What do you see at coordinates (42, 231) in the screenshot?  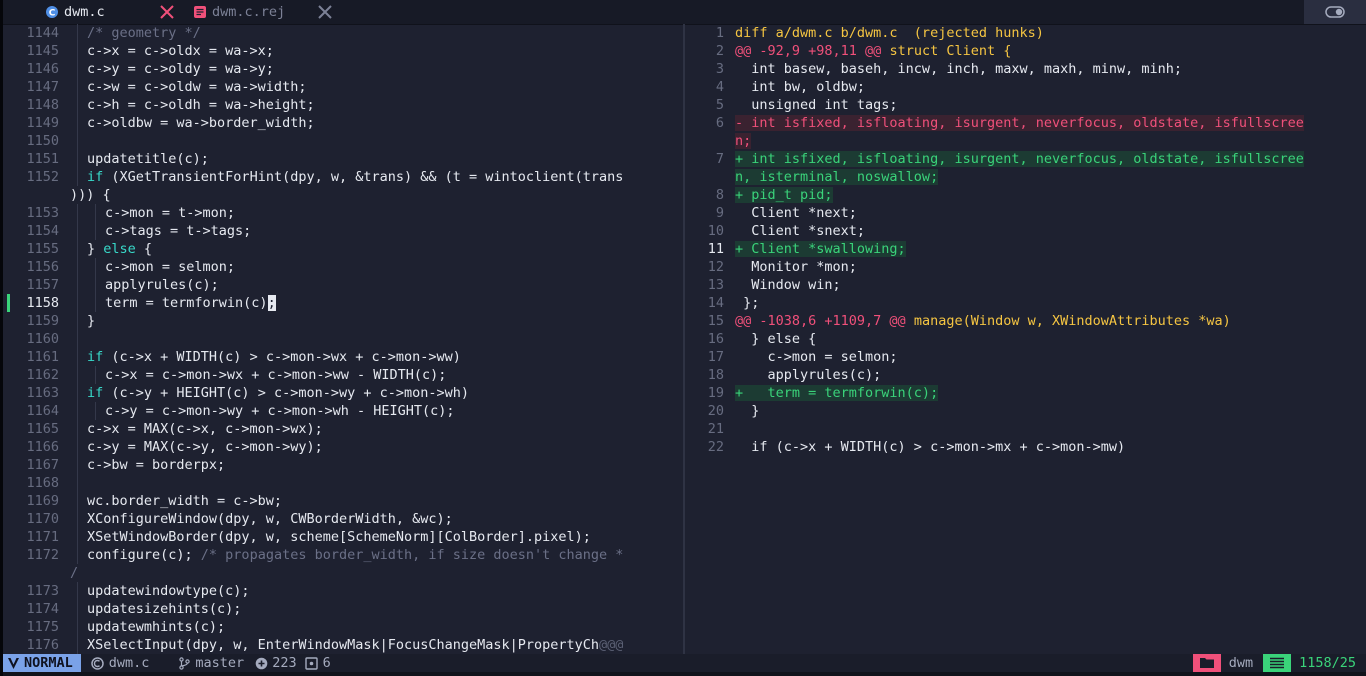 I see `line-number: 1154` at bounding box center [42, 231].